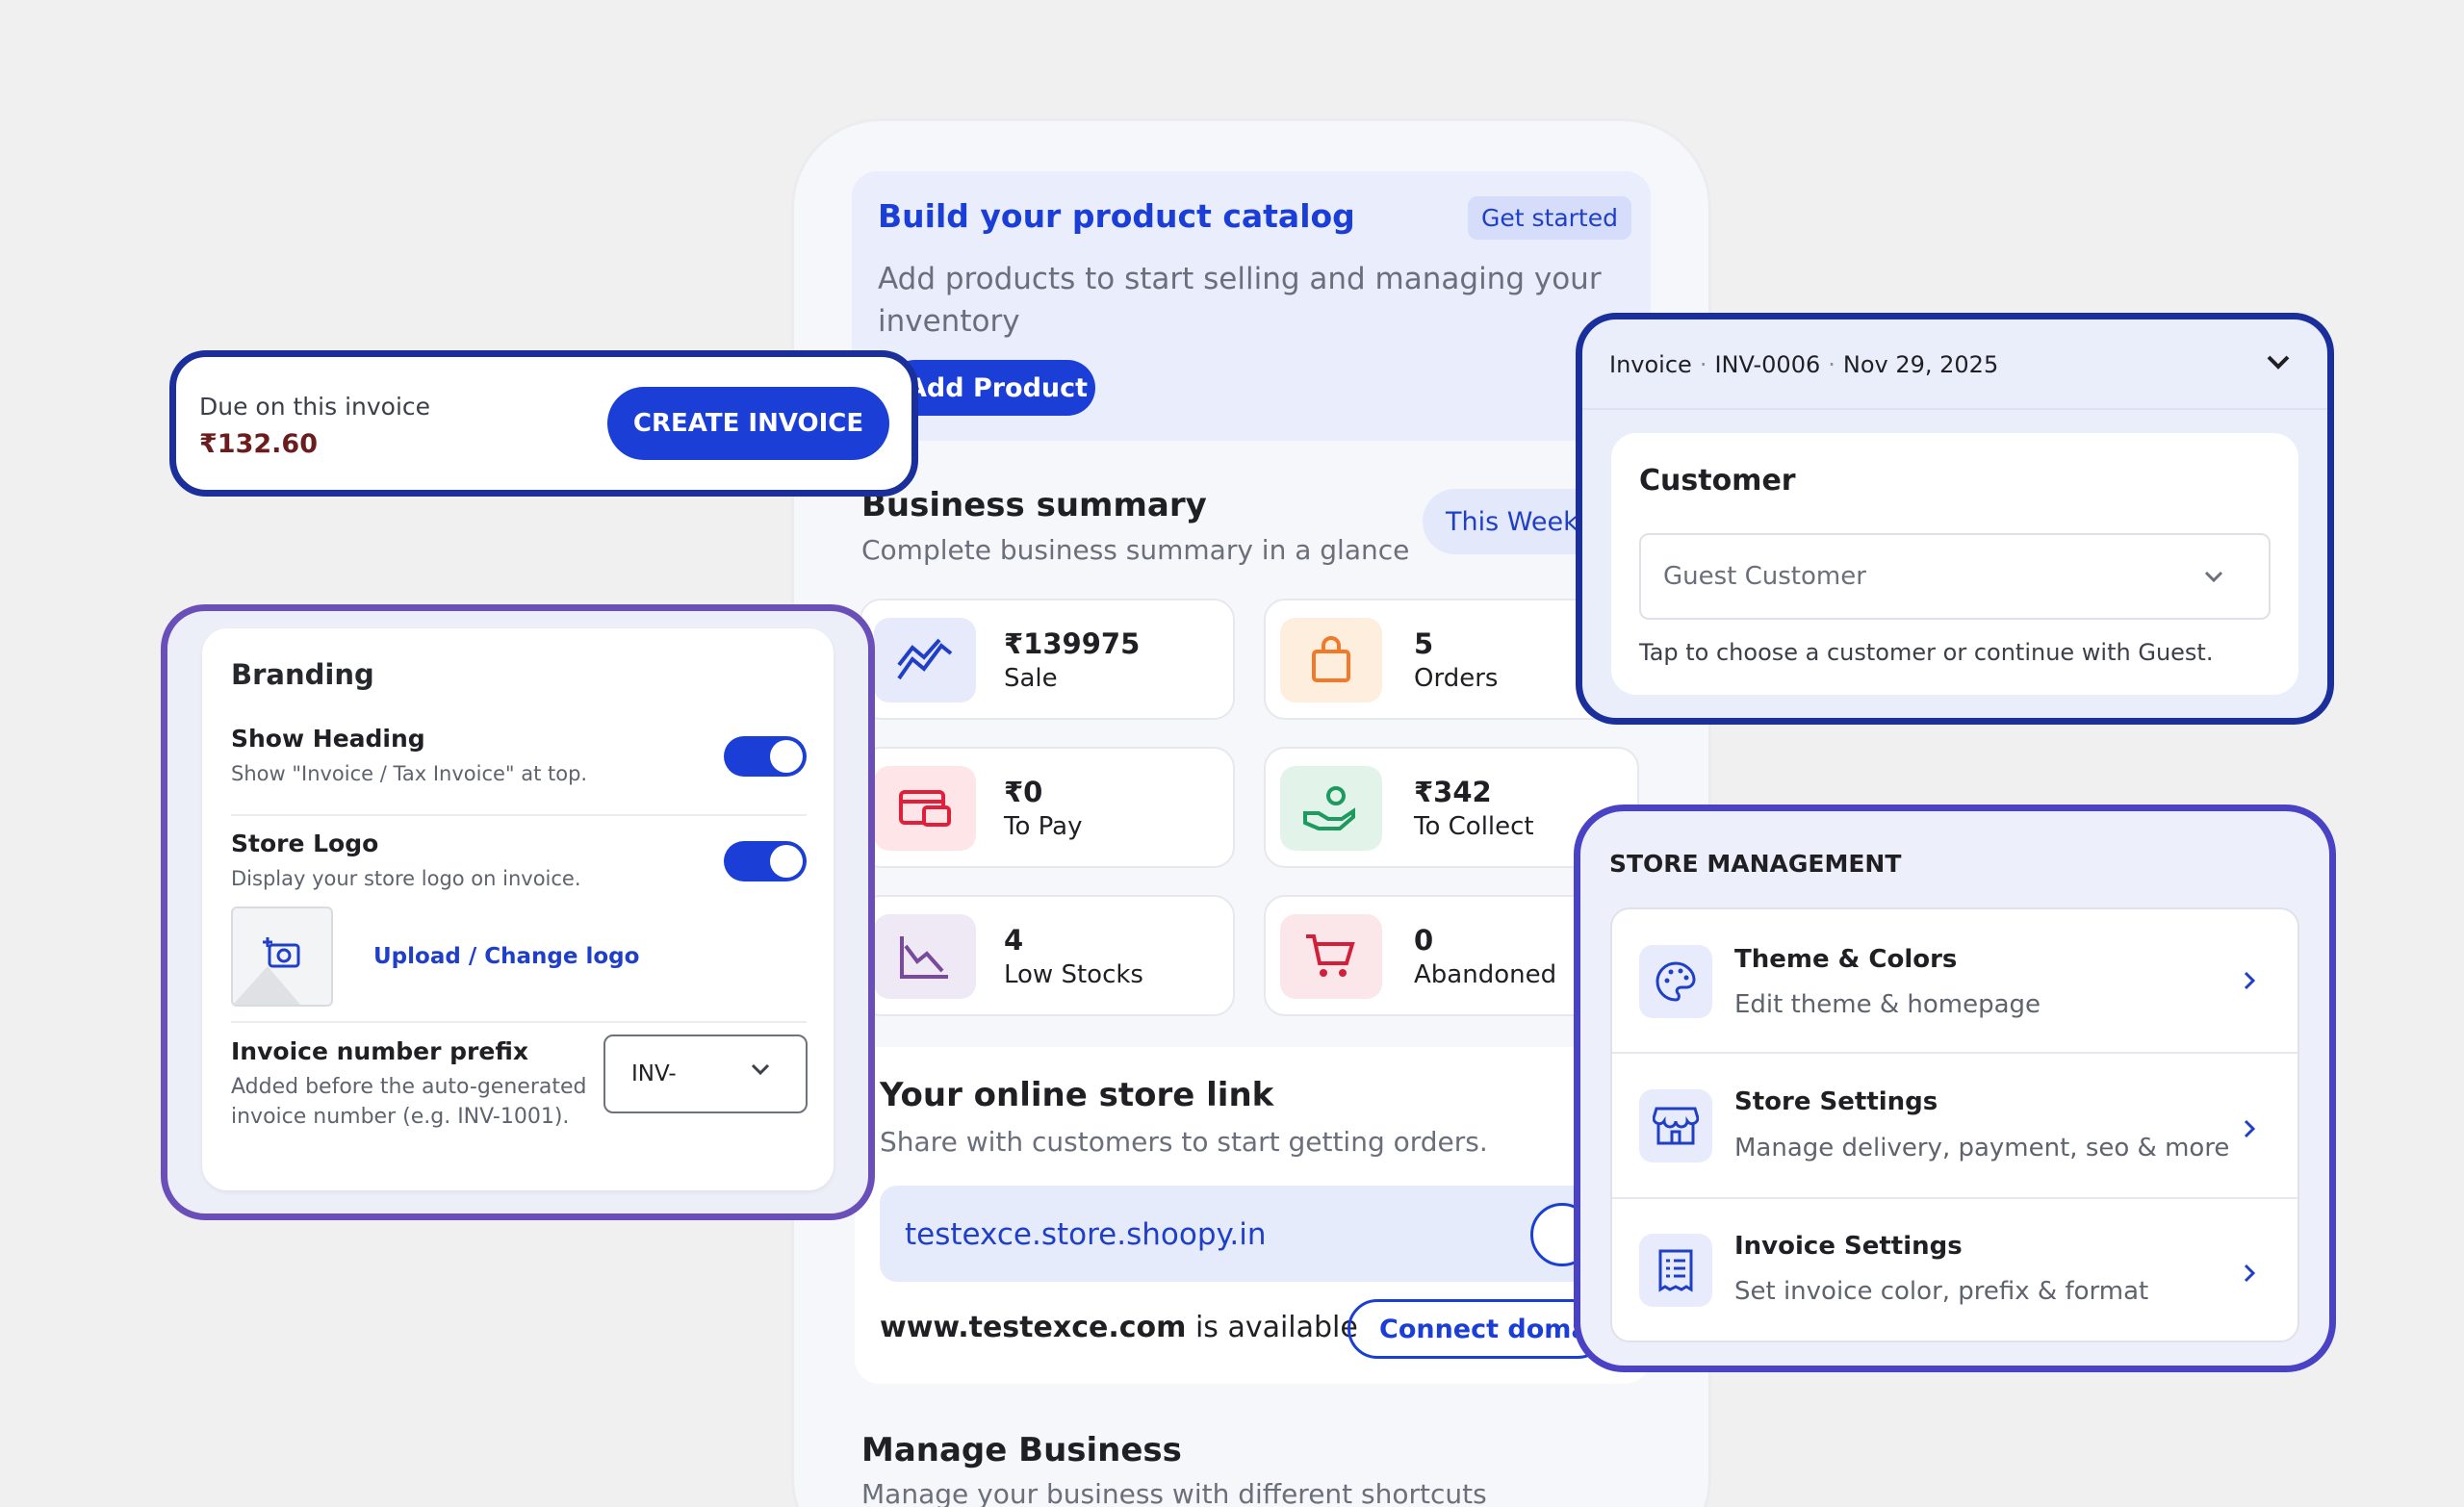 The width and height of the screenshot is (2464, 1507). What do you see at coordinates (1031, 678) in the screenshot?
I see `sale-label: Sale` at bounding box center [1031, 678].